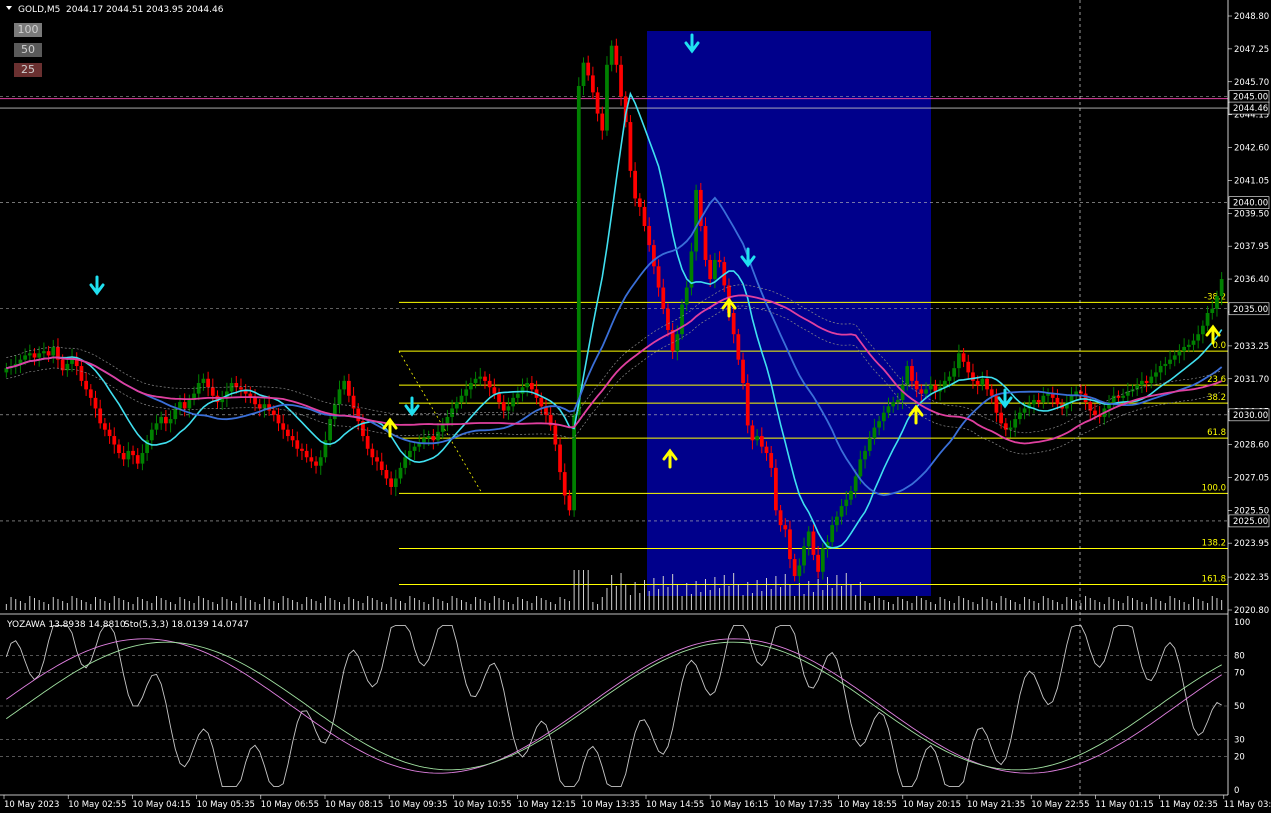 The height and width of the screenshot is (813, 1271). What do you see at coordinates (1251, 446) in the screenshot?
I see `price-tick-label: 2028.60` at bounding box center [1251, 446].